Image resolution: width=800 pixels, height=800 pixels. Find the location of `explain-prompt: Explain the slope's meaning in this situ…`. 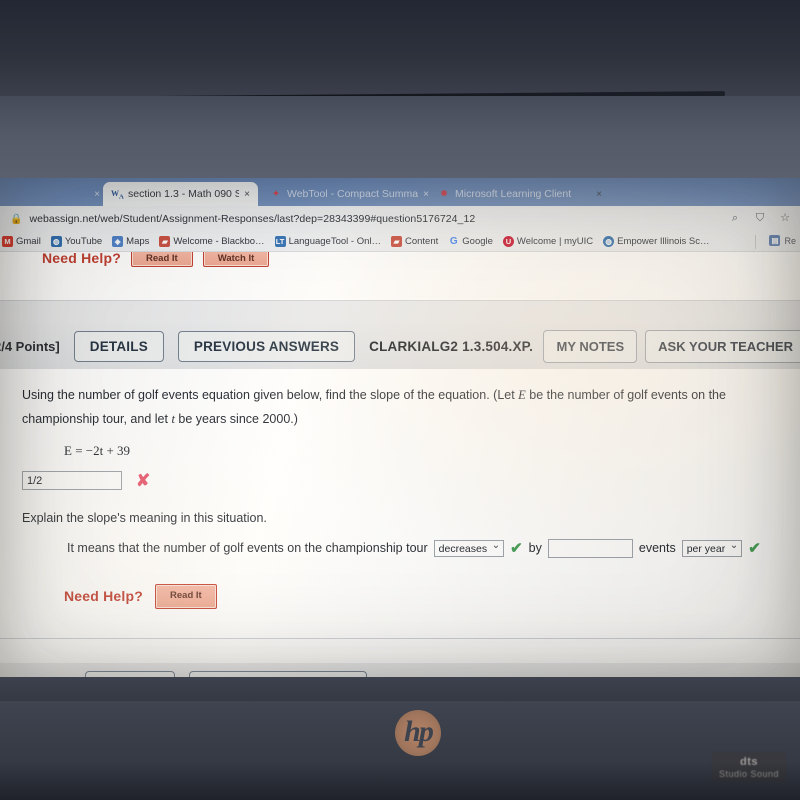

explain-prompt: Explain the slope's meaning in this situ… is located at coordinates (144, 518).